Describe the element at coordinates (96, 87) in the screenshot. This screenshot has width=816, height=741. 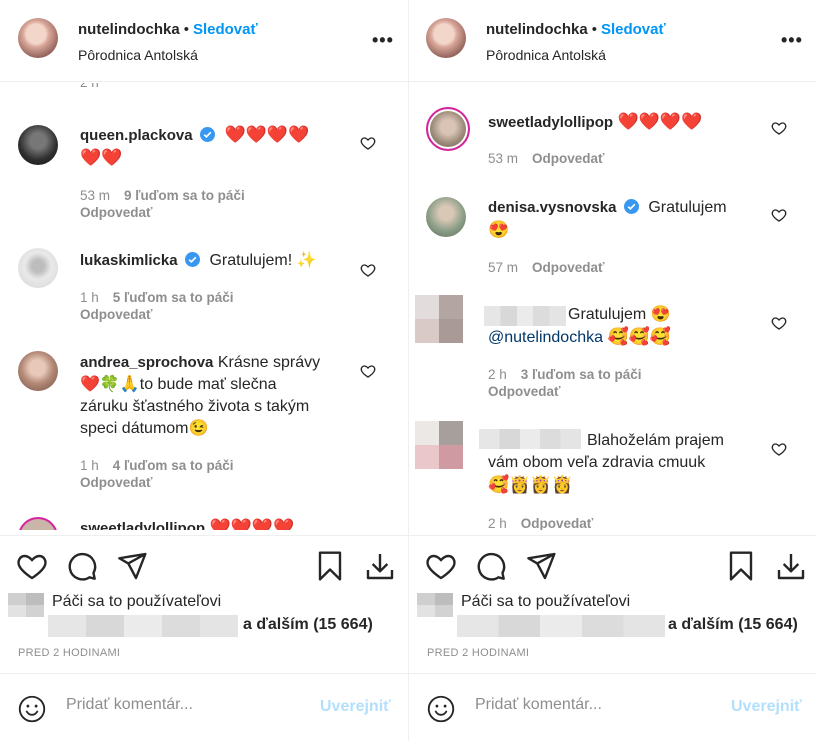
I see `comment-meta-partial: 2 h` at that location.